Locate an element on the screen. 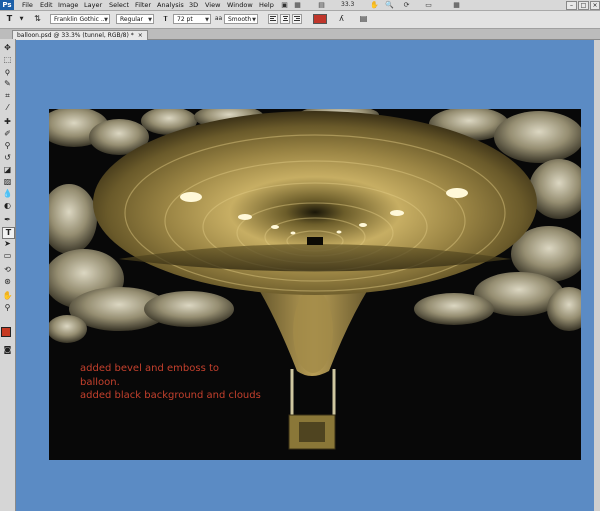 This screenshot has width=600, height=511. 3d-rotate-tool-icon: ⟲ is located at coordinates (7, 270).